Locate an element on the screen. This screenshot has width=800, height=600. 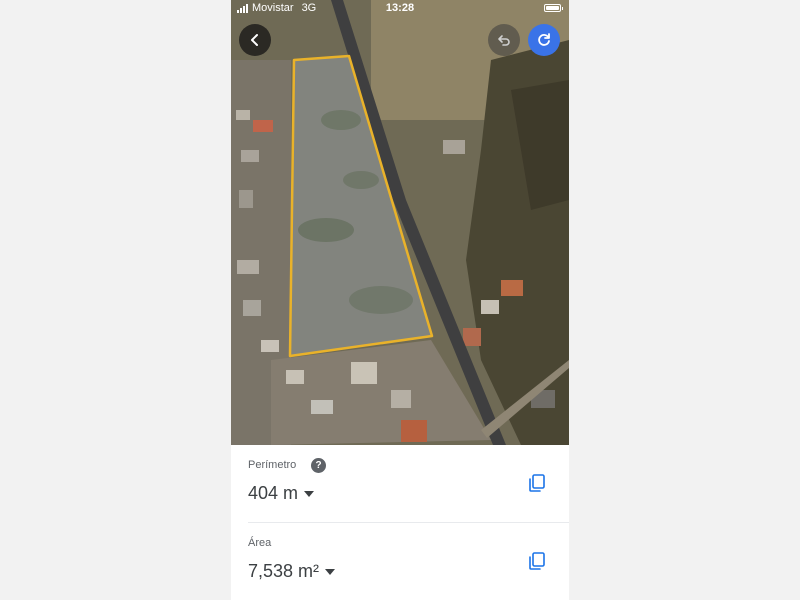
status-bar: Movistar 3G 13:28 is located at coordinates (400, 9).